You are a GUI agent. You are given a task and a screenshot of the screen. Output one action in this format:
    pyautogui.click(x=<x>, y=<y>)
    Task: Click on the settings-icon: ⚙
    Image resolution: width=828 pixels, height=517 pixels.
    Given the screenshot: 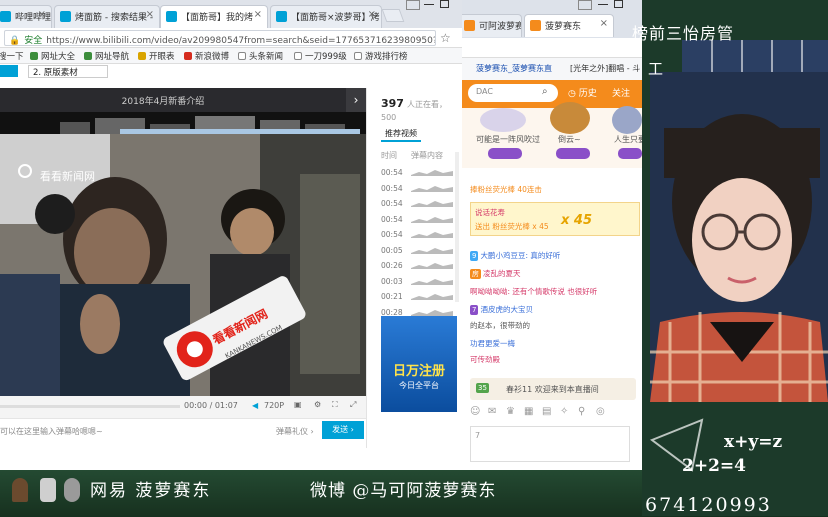 What is the action you would take?
    pyautogui.click(x=317, y=404)
    